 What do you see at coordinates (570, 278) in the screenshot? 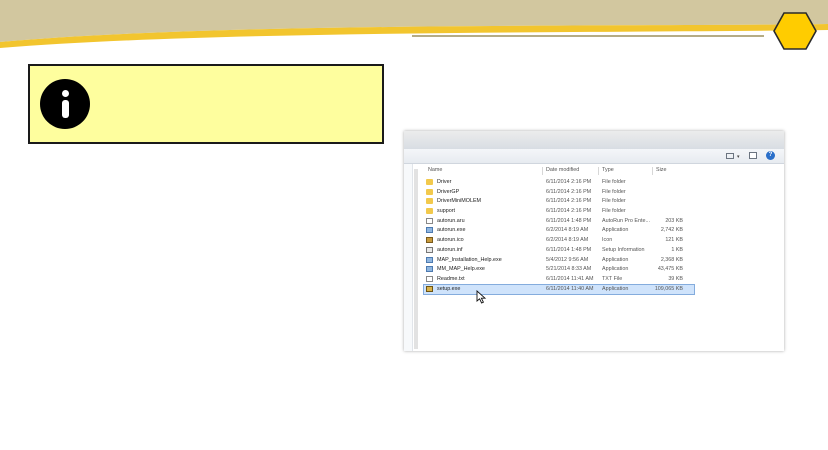
I see `file-date-modified: 6/11/2014 11:41 AM` at bounding box center [570, 278].